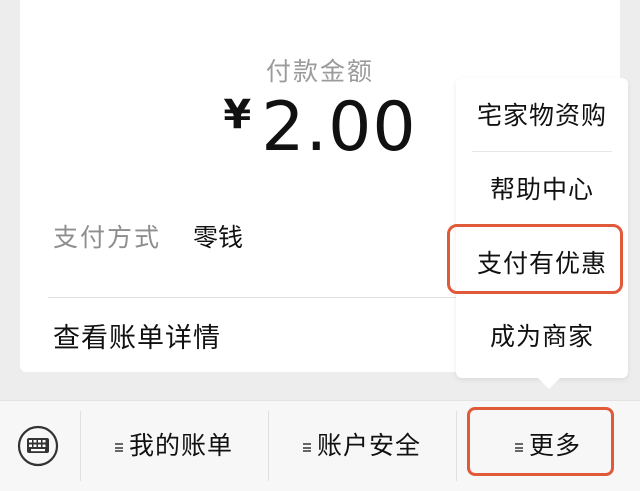 The width and height of the screenshot is (640, 491). I want to click on keyboard-icon, so click(38, 446).